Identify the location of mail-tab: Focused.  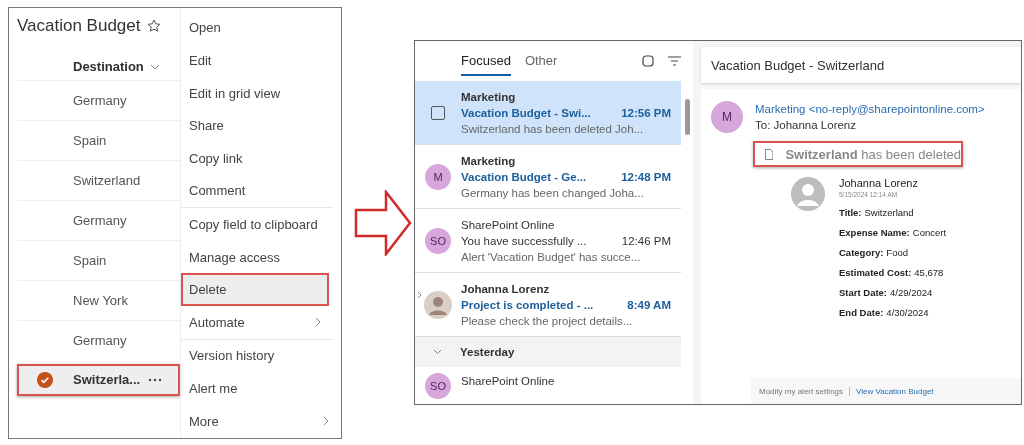
(486, 61).